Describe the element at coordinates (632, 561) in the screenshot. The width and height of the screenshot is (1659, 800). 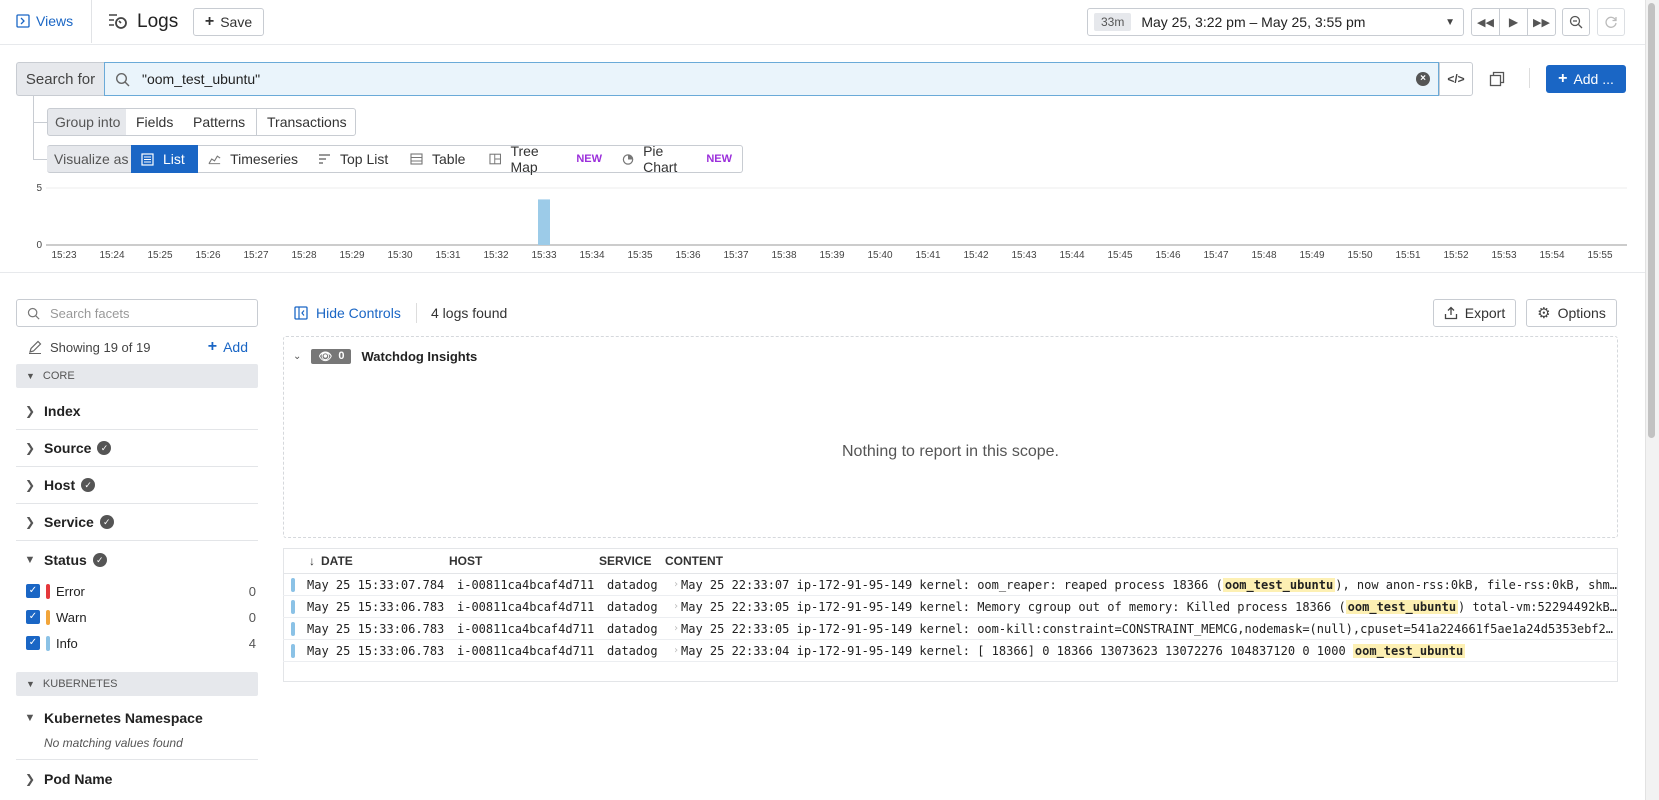
I see `column-service: SERVICE` at that location.